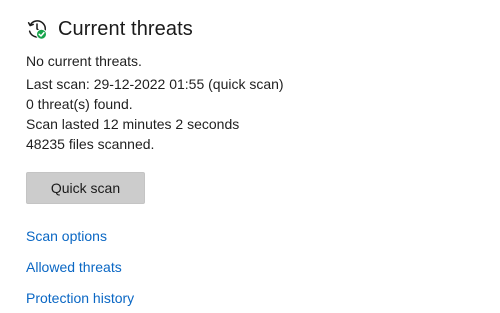 This screenshot has height=313, width=500. Describe the element at coordinates (84, 61) in the screenshot. I see `threat-status-text: No current threats.` at that location.